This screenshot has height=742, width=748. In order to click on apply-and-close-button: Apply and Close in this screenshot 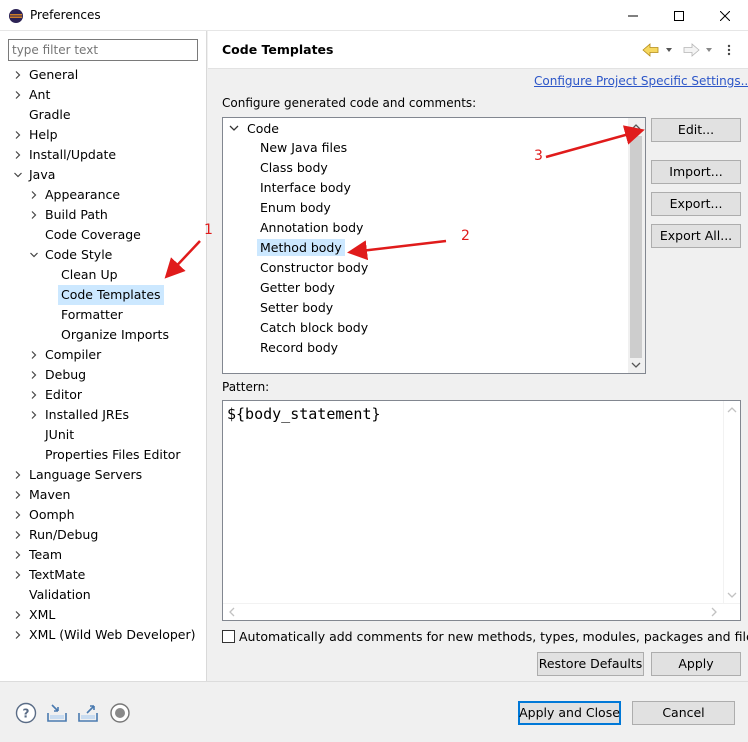, I will do `click(569, 713)`.